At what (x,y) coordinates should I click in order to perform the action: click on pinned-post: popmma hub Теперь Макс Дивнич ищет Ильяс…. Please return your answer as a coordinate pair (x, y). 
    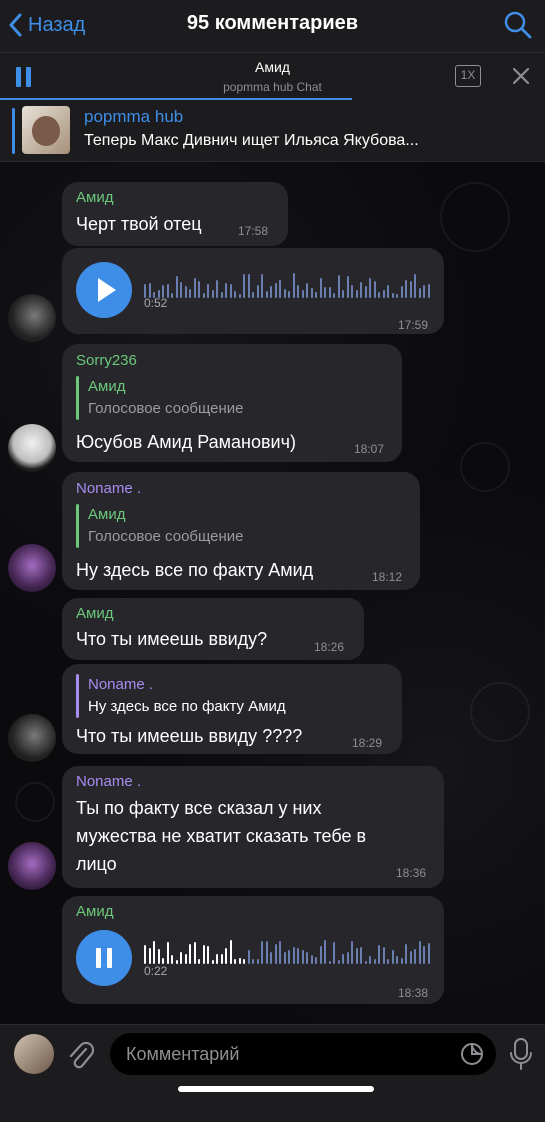
    Looking at the image, I should click on (272, 131).